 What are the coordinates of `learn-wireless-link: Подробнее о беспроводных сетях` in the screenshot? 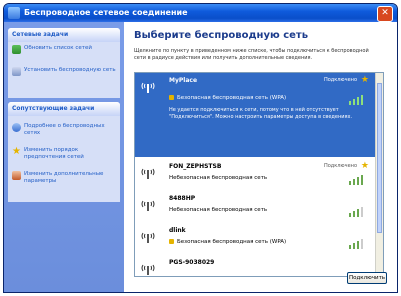 It's located at (64, 130).